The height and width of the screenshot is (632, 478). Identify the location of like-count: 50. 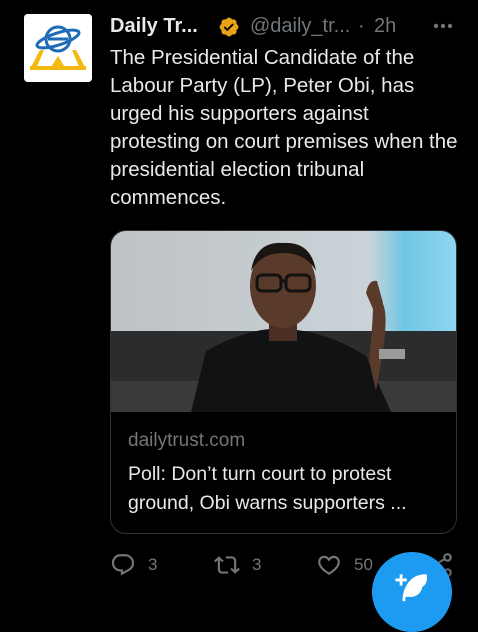
(363, 564).